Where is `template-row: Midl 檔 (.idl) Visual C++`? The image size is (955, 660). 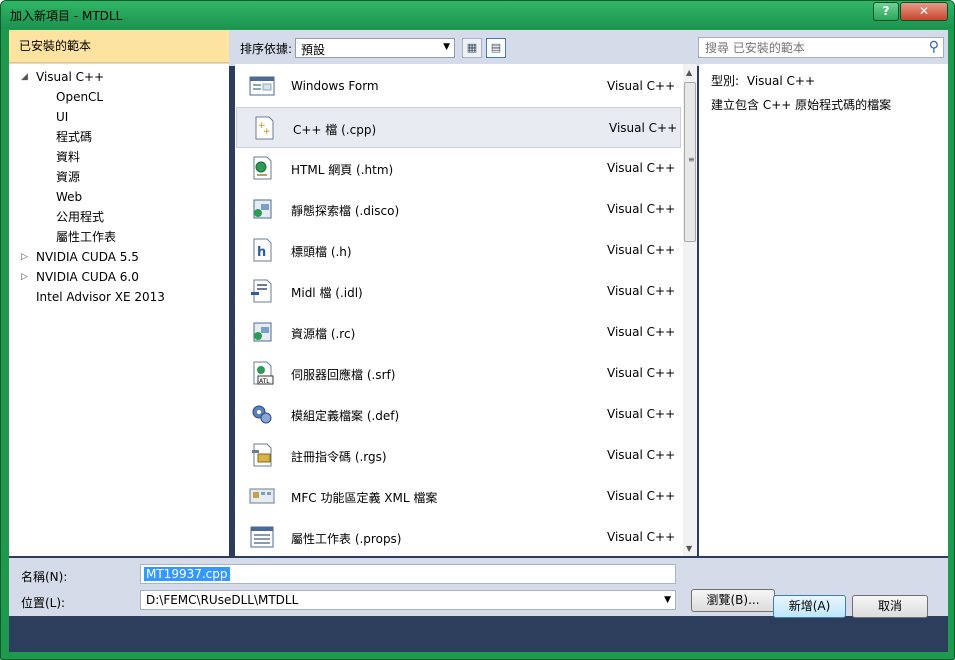
template-row: Midl 檔 (.idl) Visual C++ is located at coordinates (457, 291).